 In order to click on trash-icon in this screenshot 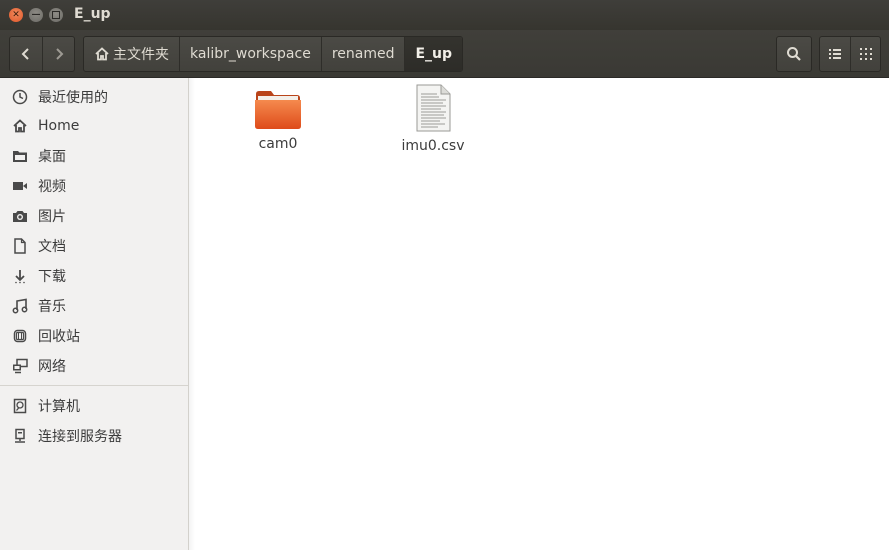, I will do `click(20, 336)`.